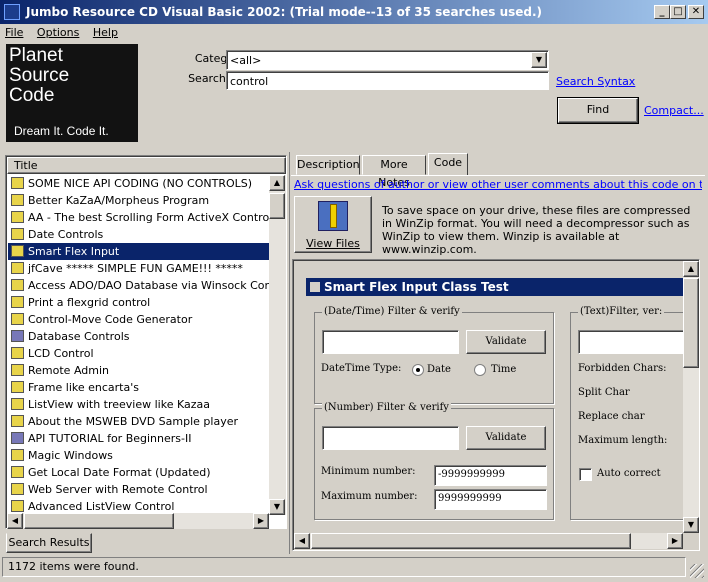  What do you see at coordinates (139, 234) in the screenshot?
I see `list-item: Date Controls` at bounding box center [139, 234].